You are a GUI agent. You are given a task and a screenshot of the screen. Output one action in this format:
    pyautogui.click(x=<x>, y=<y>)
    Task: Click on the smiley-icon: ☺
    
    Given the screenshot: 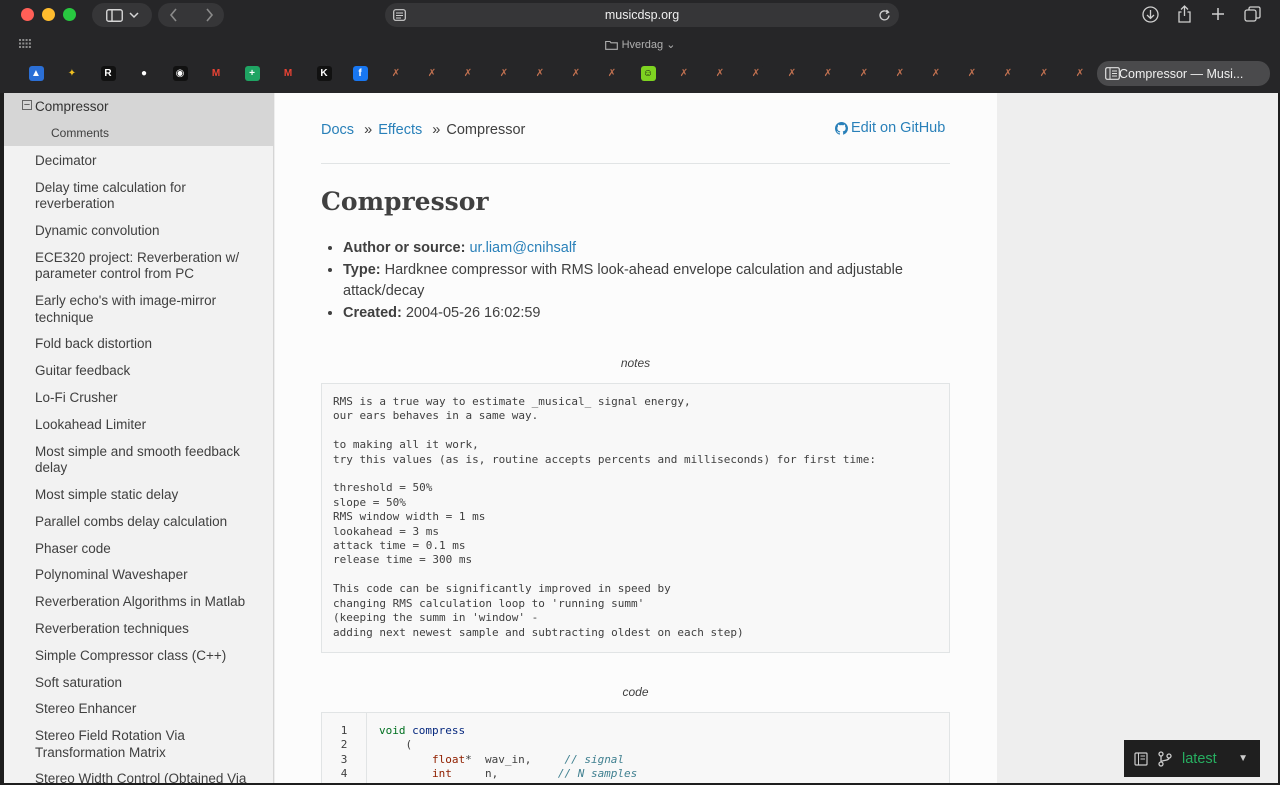 What is the action you would take?
    pyautogui.click(x=648, y=73)
    